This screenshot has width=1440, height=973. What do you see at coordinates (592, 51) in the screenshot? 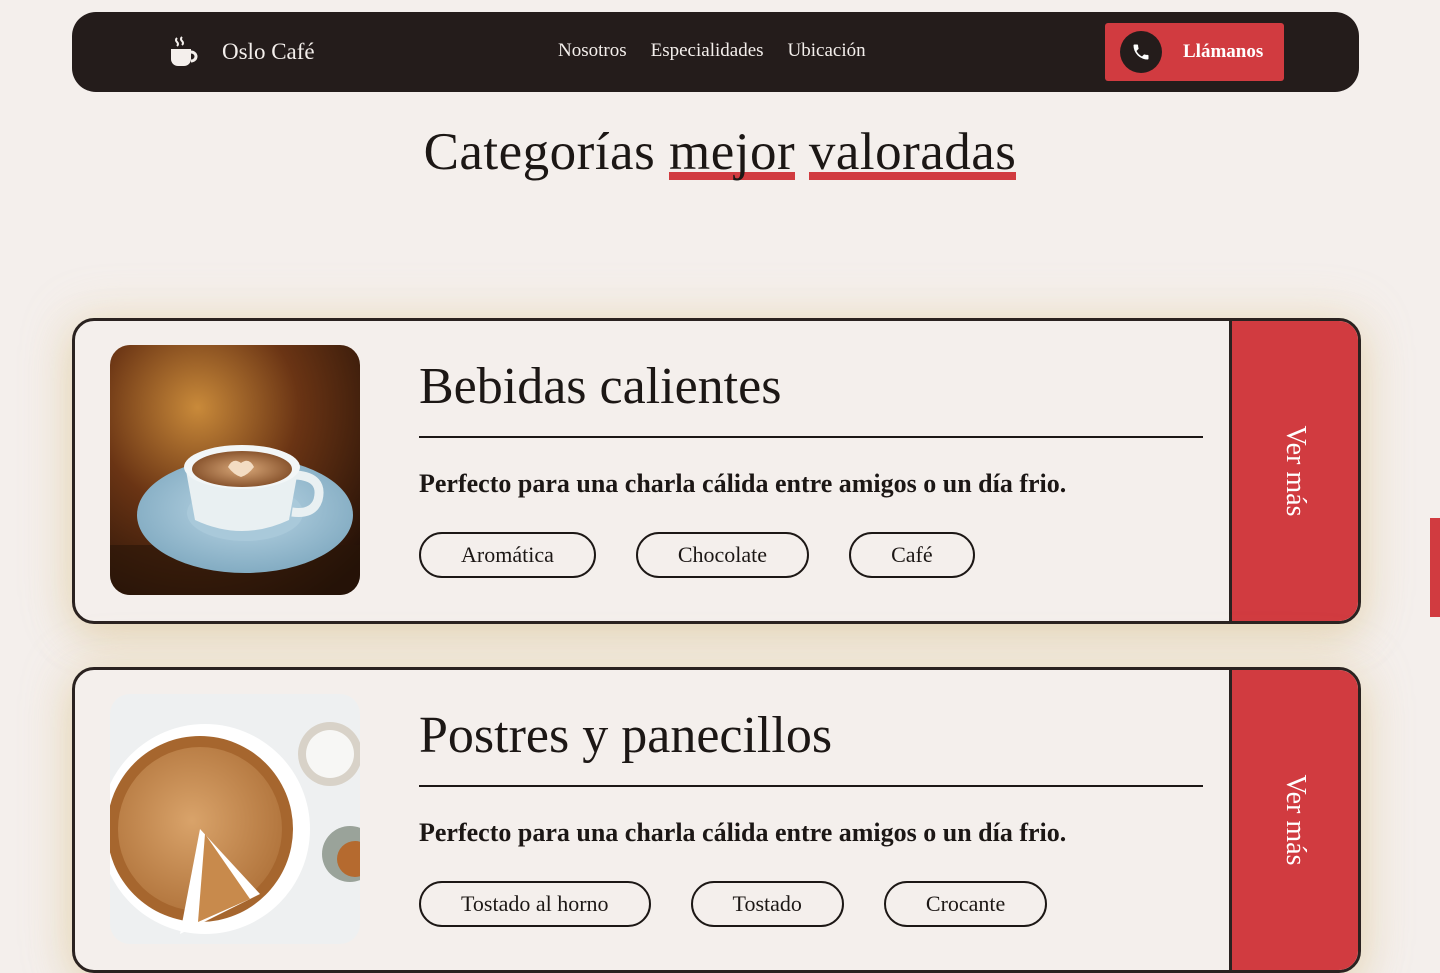
I see `nav-link-nosotros: Nosotros` at bounding box center [592, 51].